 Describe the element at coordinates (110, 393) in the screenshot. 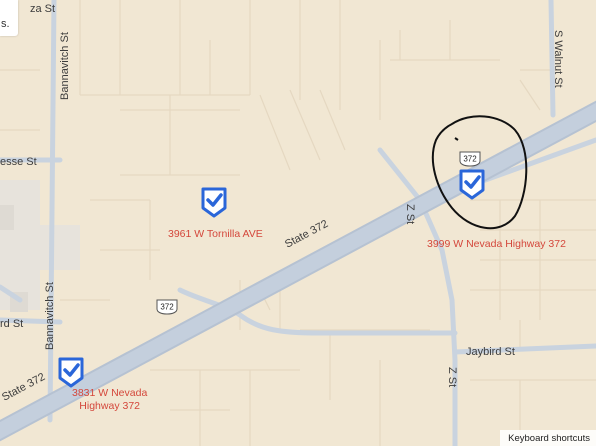

I see `place-label-line1: 3831 W Nevada` at that location.